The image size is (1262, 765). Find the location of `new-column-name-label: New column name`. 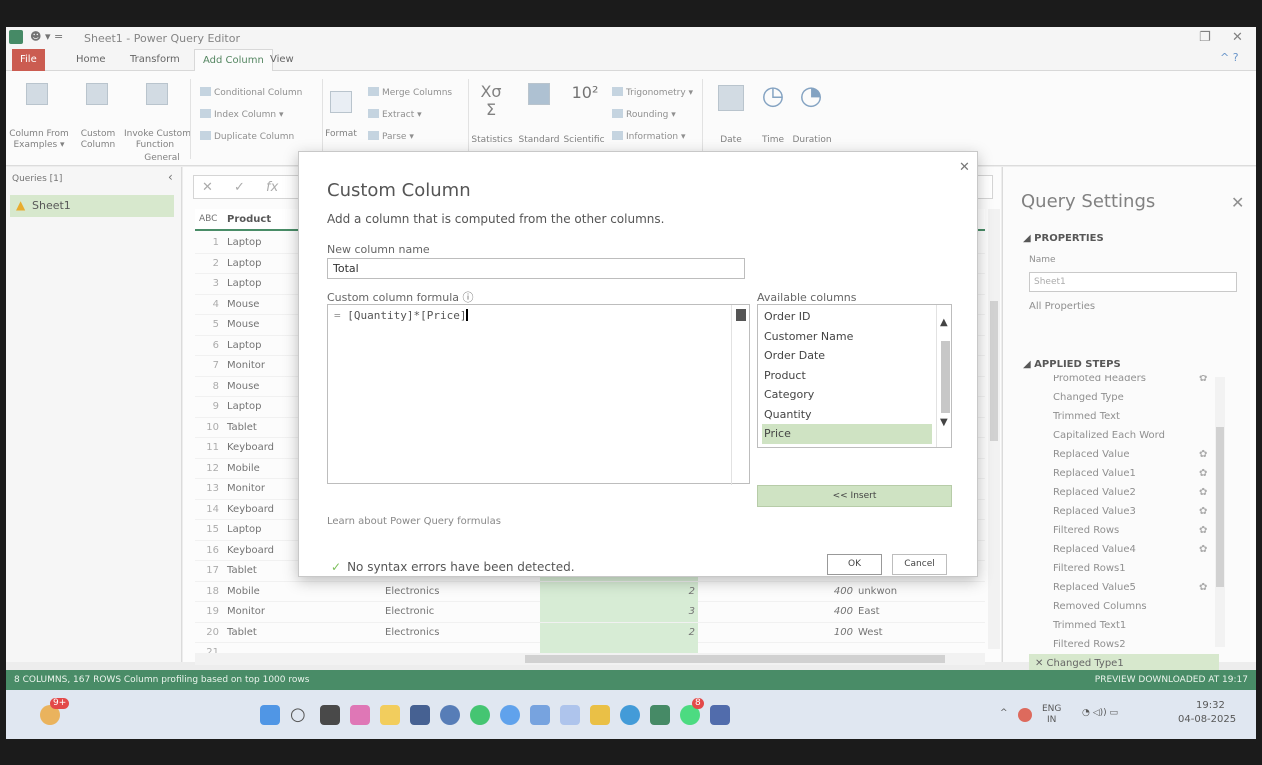

new-column-name-label: New column name is located at coordinates (378, 249).